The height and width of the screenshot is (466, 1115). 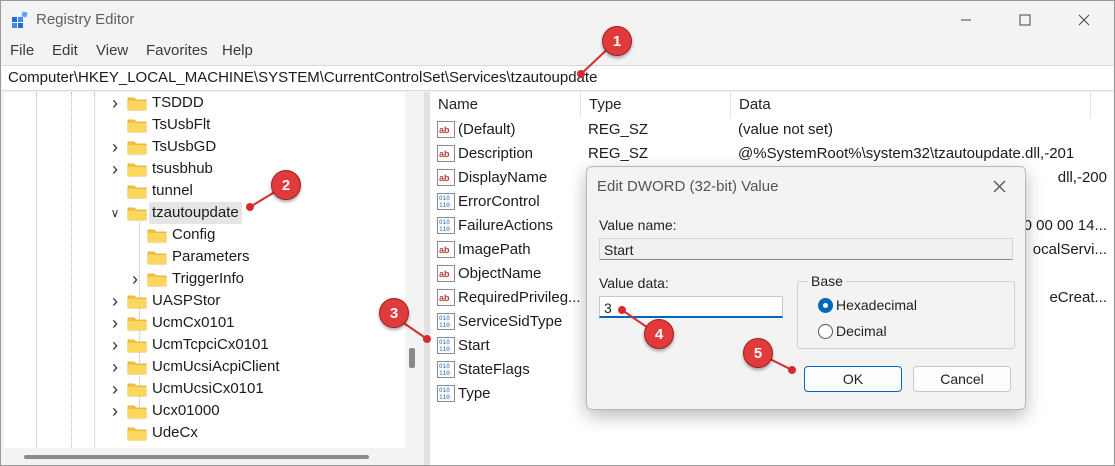 I want to click on tree-item: Parameters, so click(x=204, y=257).